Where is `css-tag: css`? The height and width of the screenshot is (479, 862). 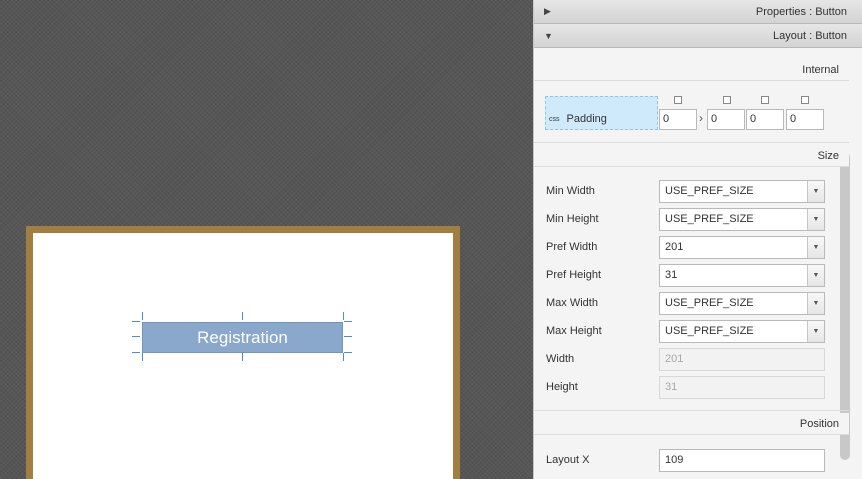
css-tag: css is located at coordinates (554, 119).